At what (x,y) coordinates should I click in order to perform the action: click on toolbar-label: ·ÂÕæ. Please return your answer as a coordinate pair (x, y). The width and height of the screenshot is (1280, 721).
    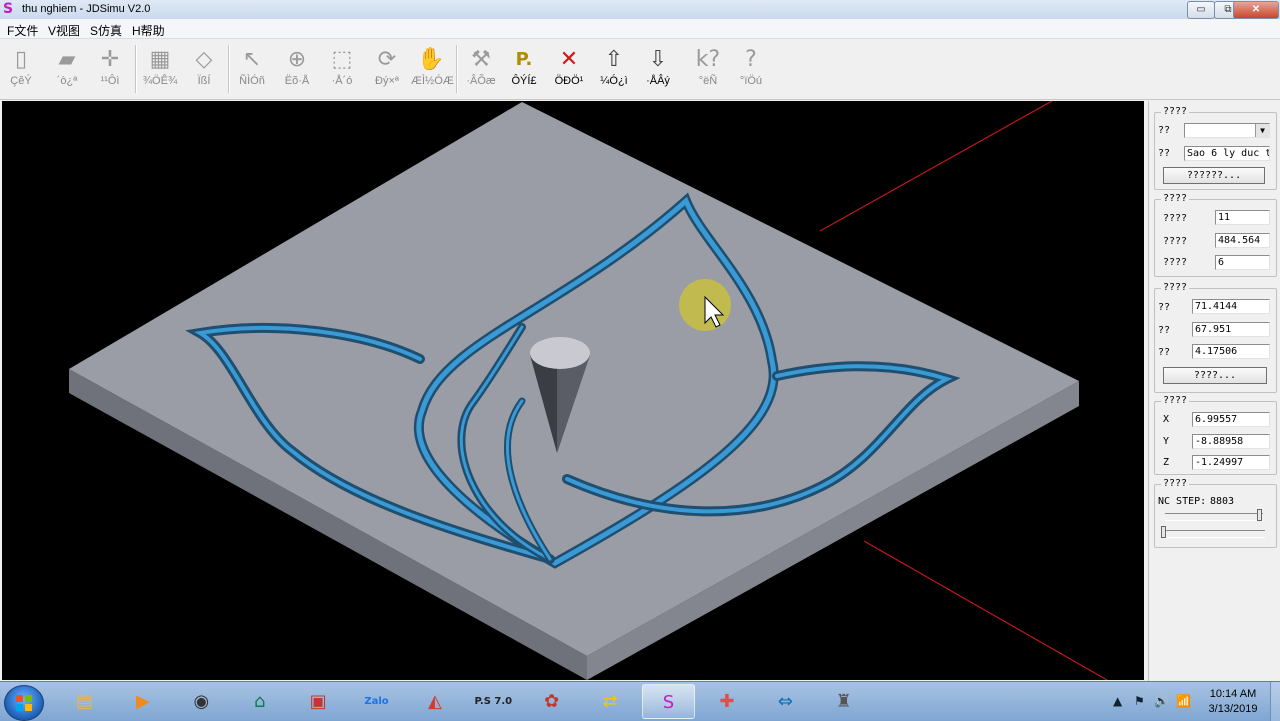
    Looking at the image, I should click on (481, 81).